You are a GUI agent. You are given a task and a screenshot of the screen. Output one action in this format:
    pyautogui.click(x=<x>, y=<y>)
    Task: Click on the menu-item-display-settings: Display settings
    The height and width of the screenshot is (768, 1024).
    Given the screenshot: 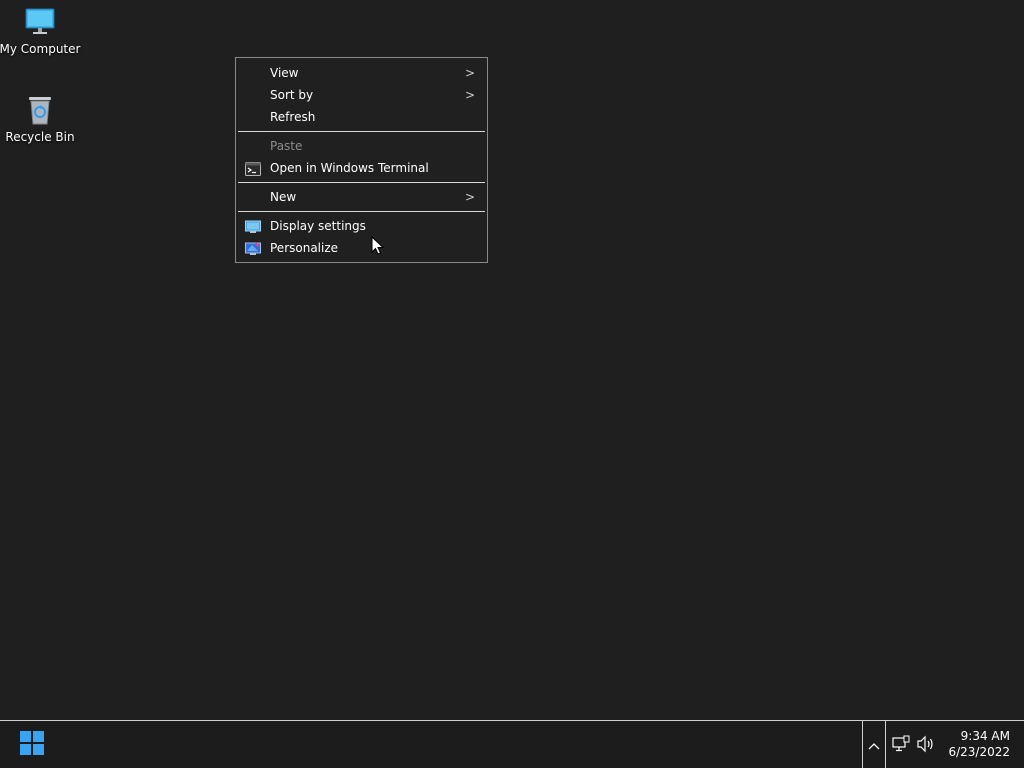 What is the action you would take?
    pyautogui.click(x=361, y=226)
    